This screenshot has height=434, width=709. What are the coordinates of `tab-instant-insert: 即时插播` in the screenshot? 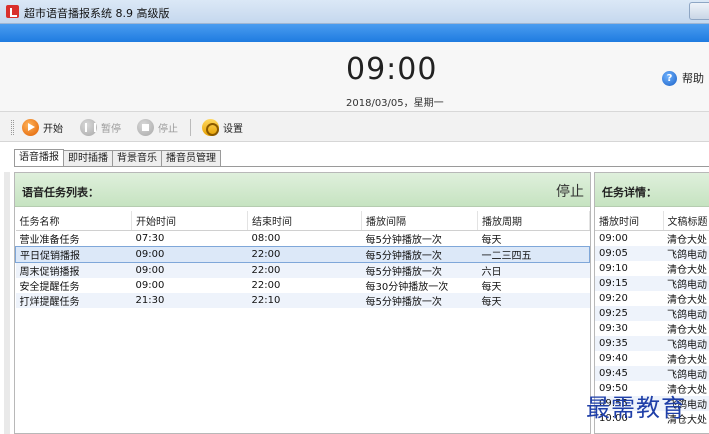 It's located at (88, 158).